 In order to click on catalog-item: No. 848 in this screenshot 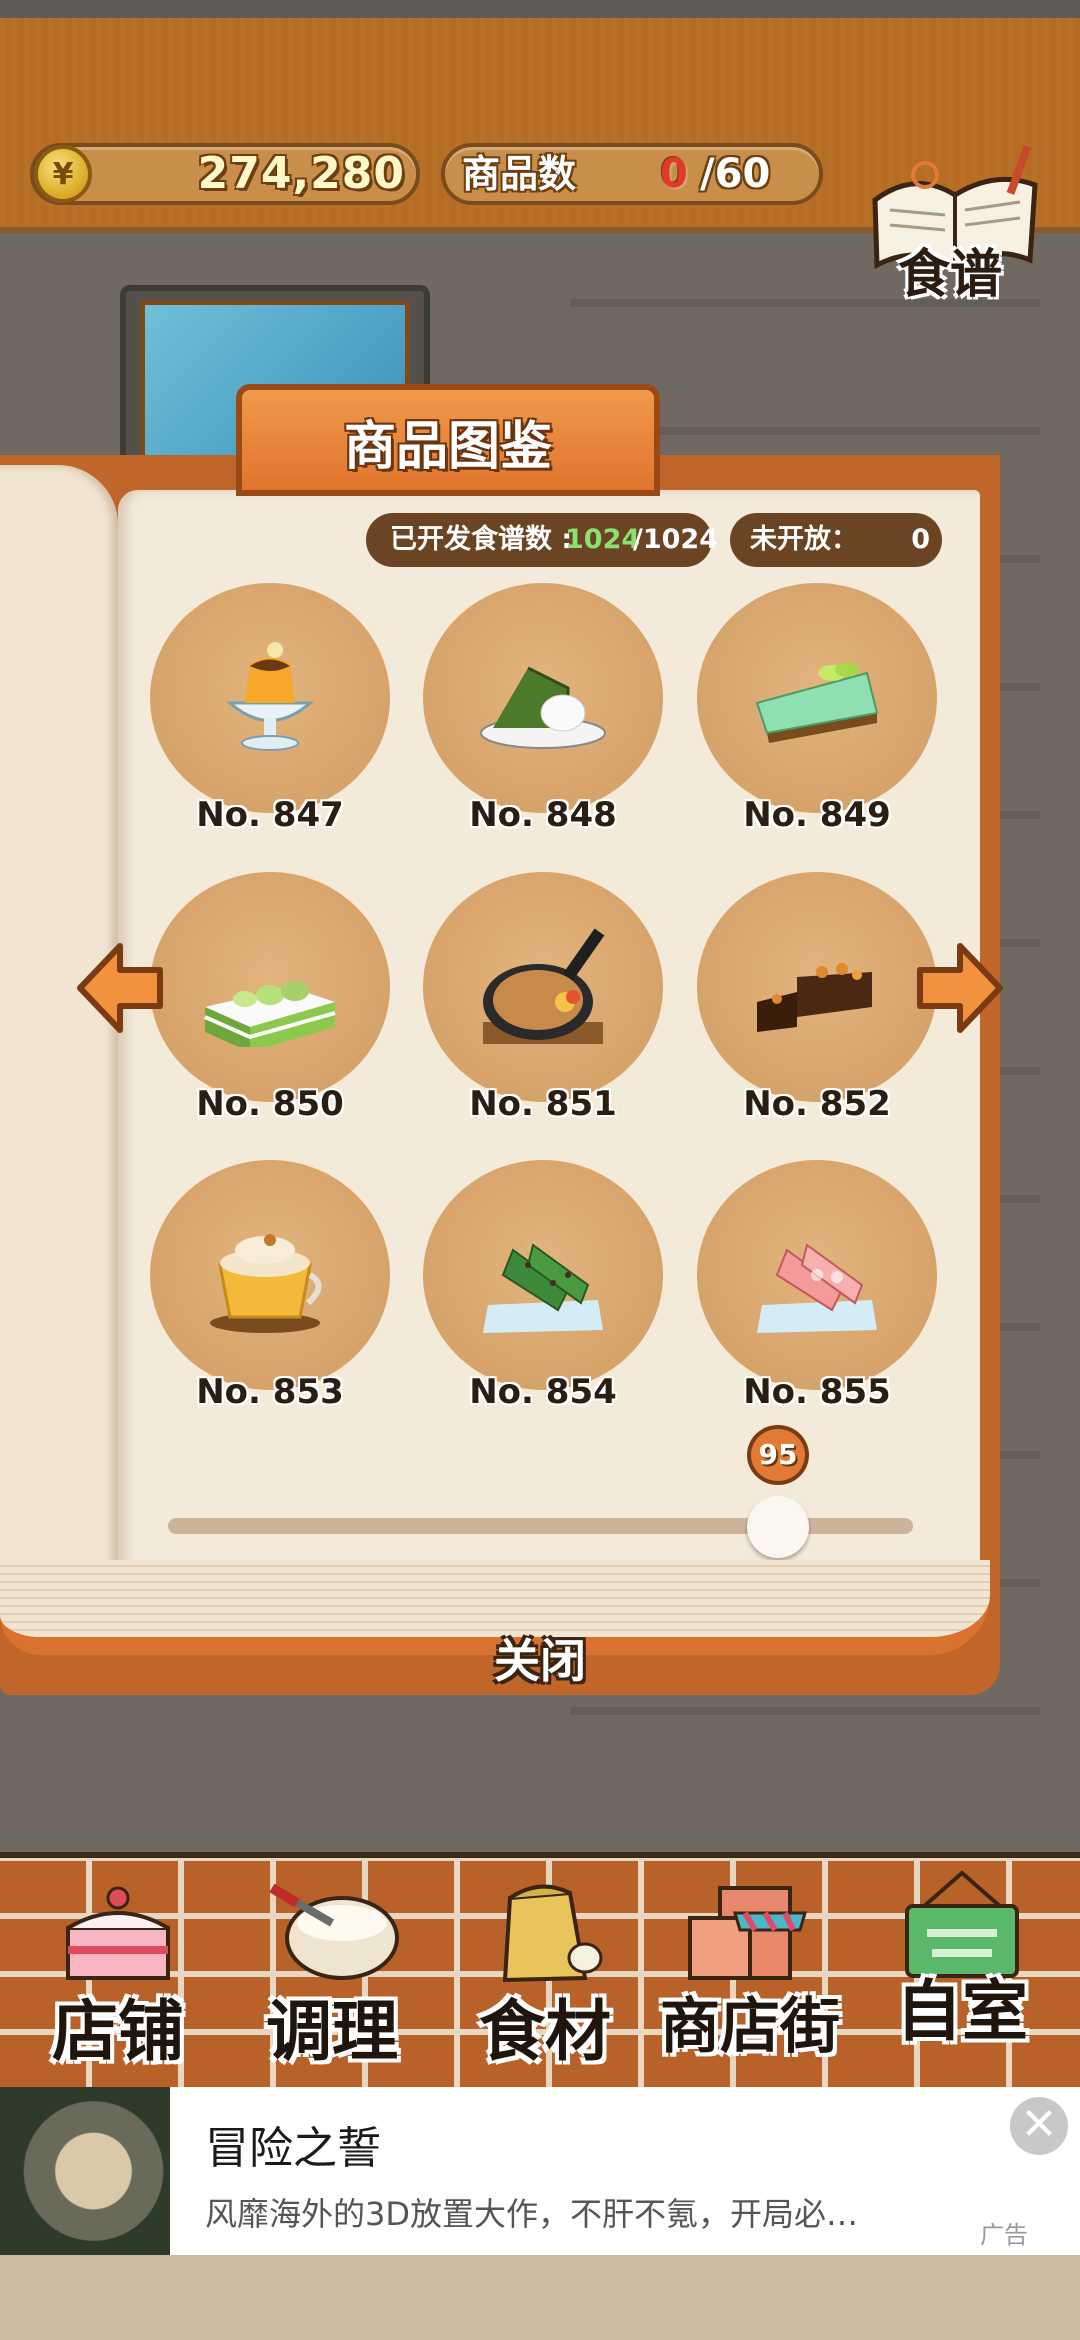, I will do `click(543, 718)`.